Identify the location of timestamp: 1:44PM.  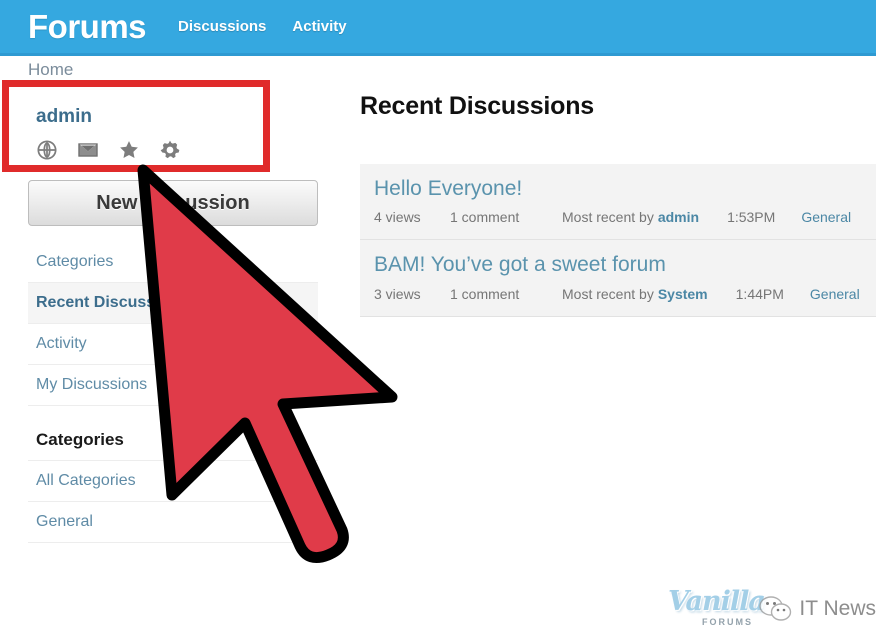
(759, 293).